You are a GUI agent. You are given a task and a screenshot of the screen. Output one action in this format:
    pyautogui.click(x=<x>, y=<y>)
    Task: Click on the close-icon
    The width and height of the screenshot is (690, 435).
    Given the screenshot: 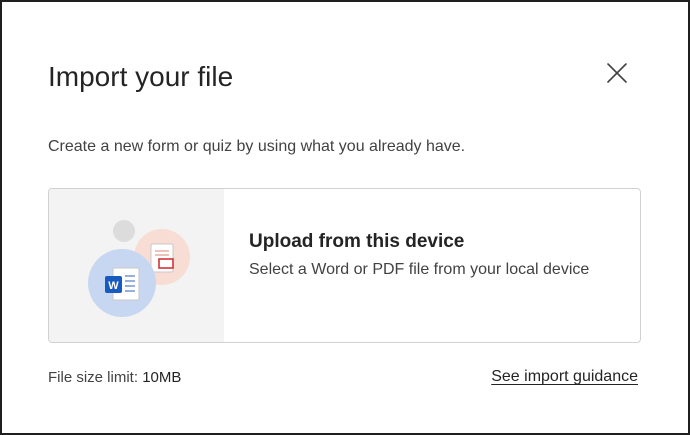 What is the action you would take?
    pyautogui.click(x=617, y=73)
    